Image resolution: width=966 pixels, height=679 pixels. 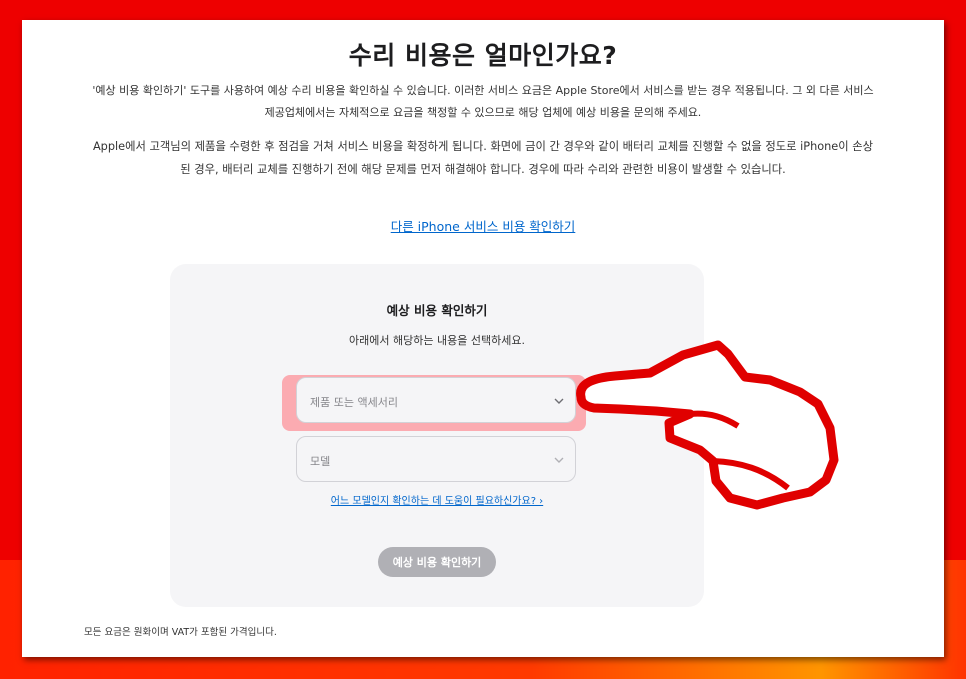 I want to click on page-title: 수리 비용은 얼마인가요?, so click(x=483, y=55).